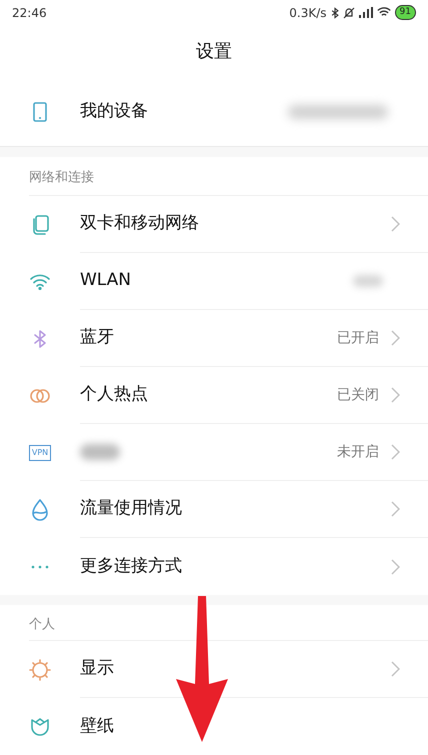 This screenshot has width=428, height=755. What do you see at coordinates (40, 452) in the screenshot?
I see `vpn-icon: VPN` at bounding box center [40, 452].